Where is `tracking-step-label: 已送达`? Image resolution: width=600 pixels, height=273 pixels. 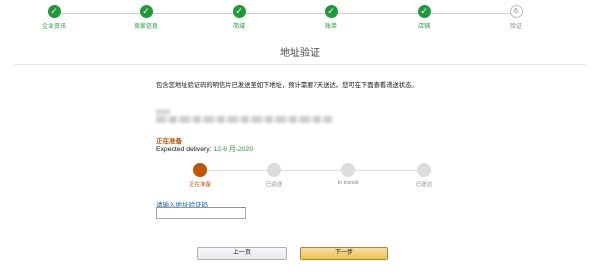 tracking-step-label: 已送达 is located at coordinates (424, 185).